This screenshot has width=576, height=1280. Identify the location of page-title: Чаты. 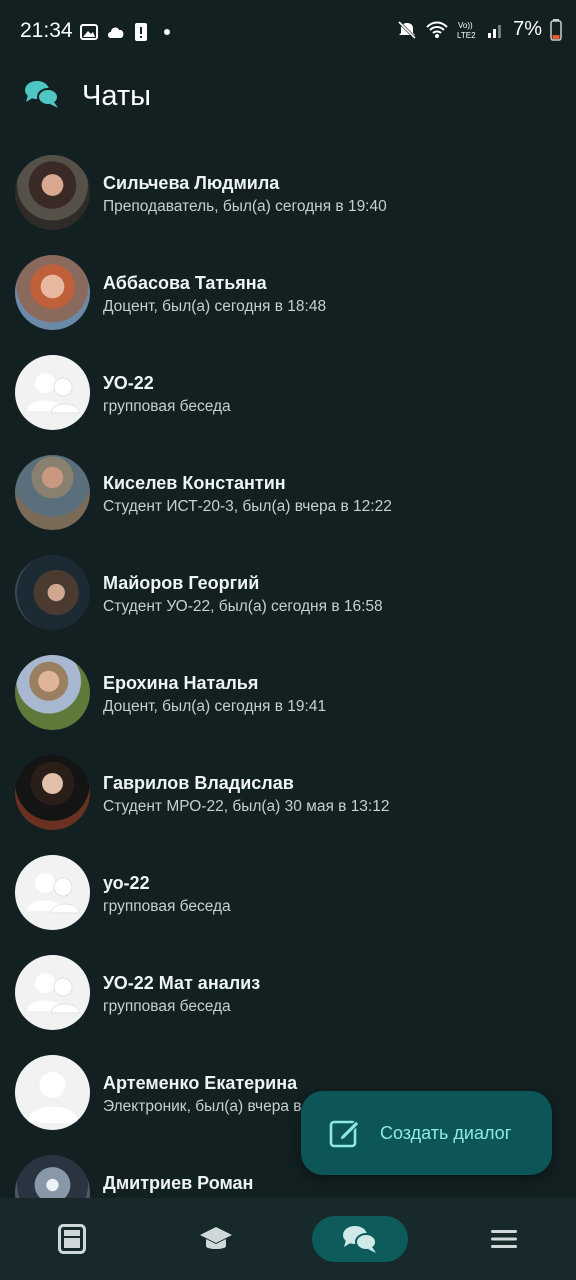
(116, 96).